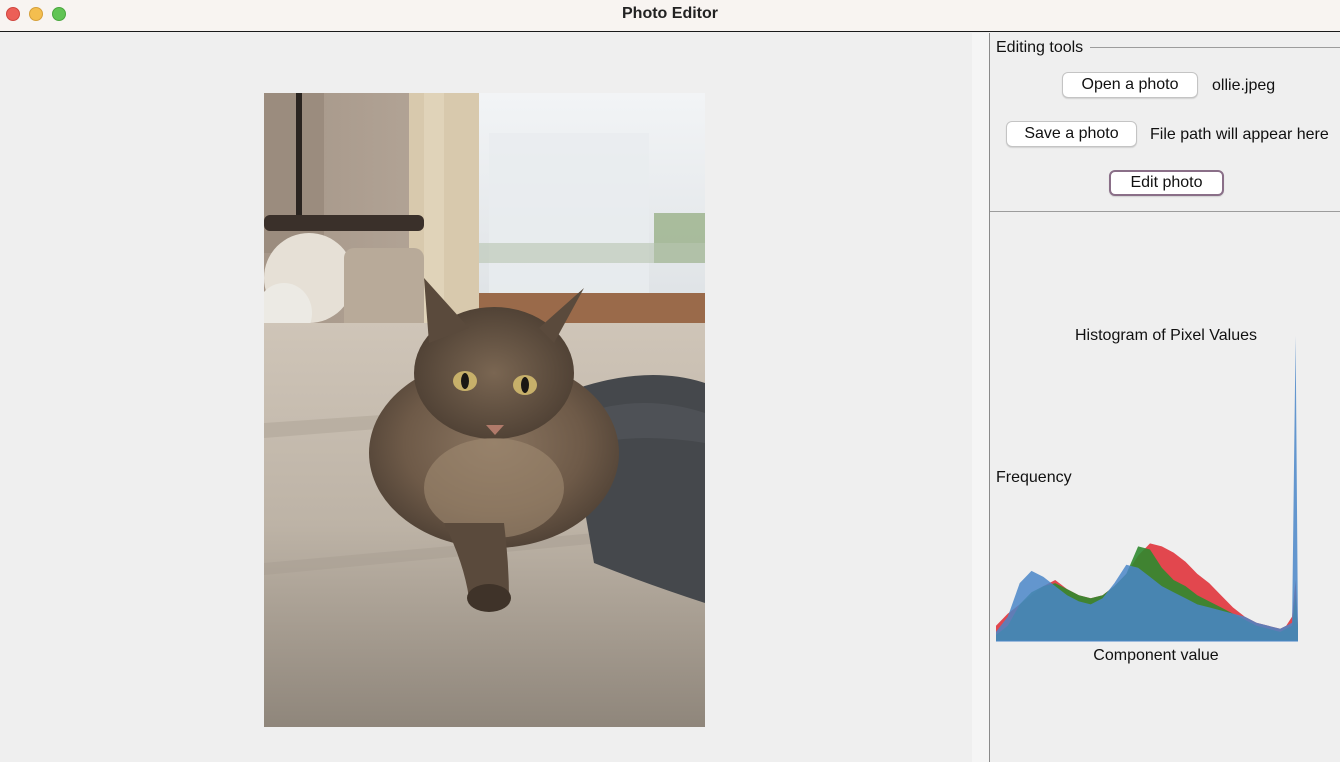 The width and height of the screenshot is (1340, 762). What do you see at coordinates (1156, 655) in the screenshot?
I see `x-axis-label: Component value` at bounding box center [1156, 655].